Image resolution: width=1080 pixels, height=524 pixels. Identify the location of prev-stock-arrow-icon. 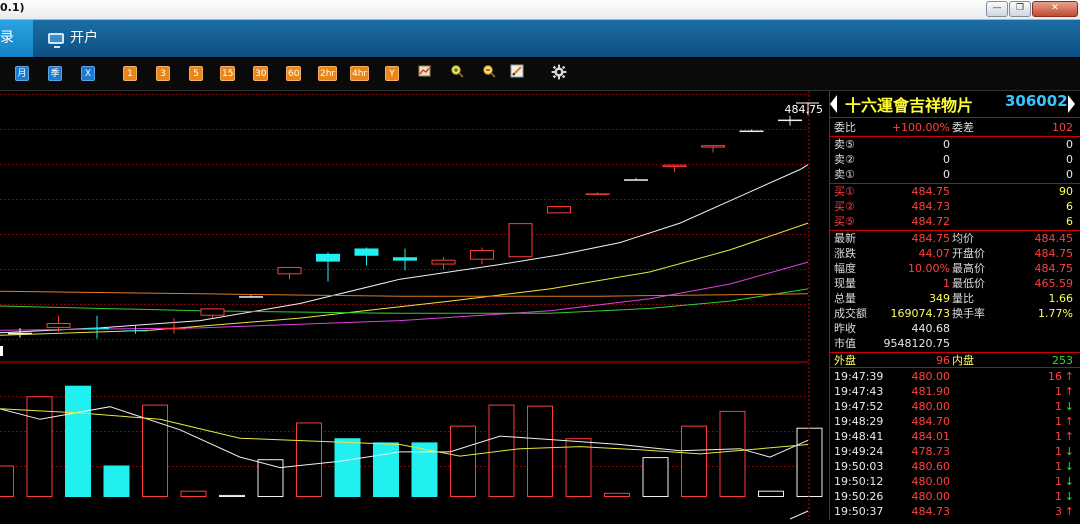
(833, 104).